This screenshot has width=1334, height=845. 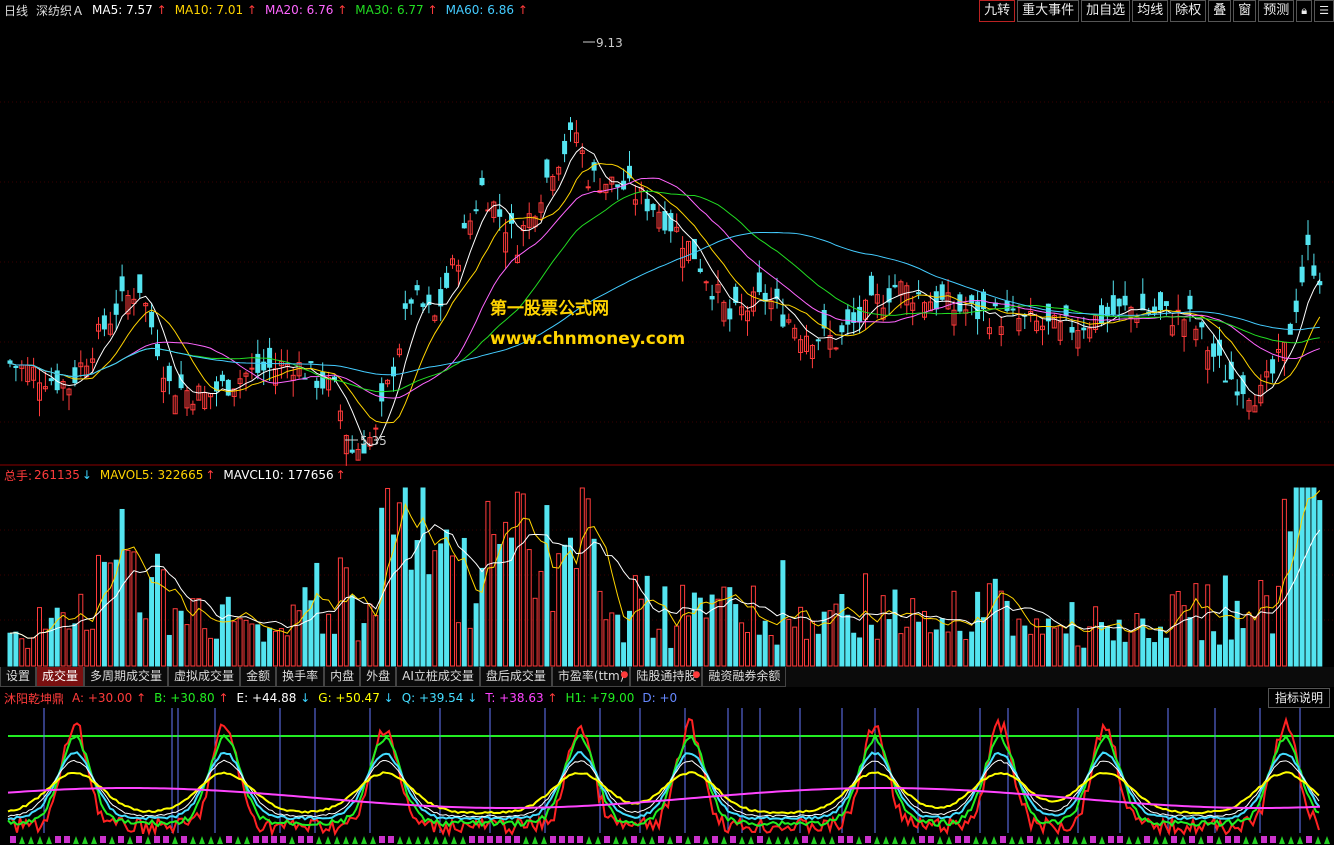 I want to click on toolbar-button-1: 重大事件, so click(x=1048, y=11).